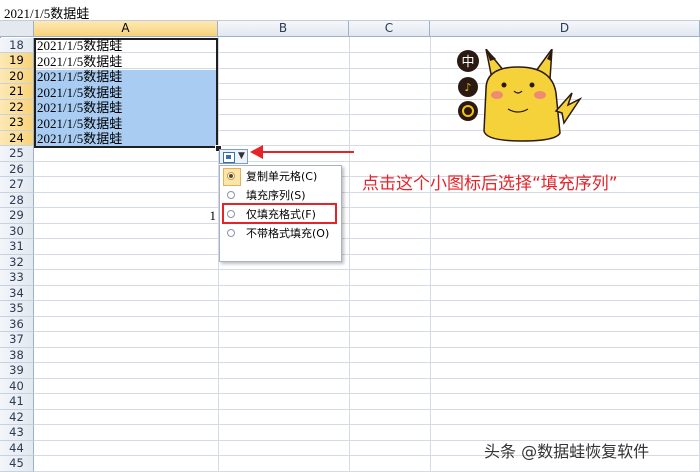 The image size is (700, 472). Describe the element at coordinates (288, 233) in the screenshot. I see `menu-item-label: 不带格式填充(O)` at that location.